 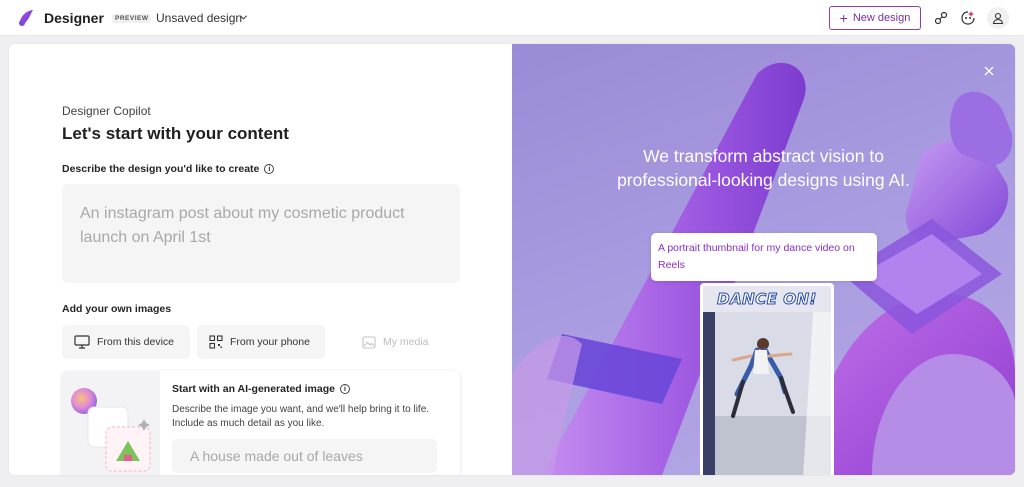 I want to click on page-title: Let's start with your content, so click(x=175, y=133).